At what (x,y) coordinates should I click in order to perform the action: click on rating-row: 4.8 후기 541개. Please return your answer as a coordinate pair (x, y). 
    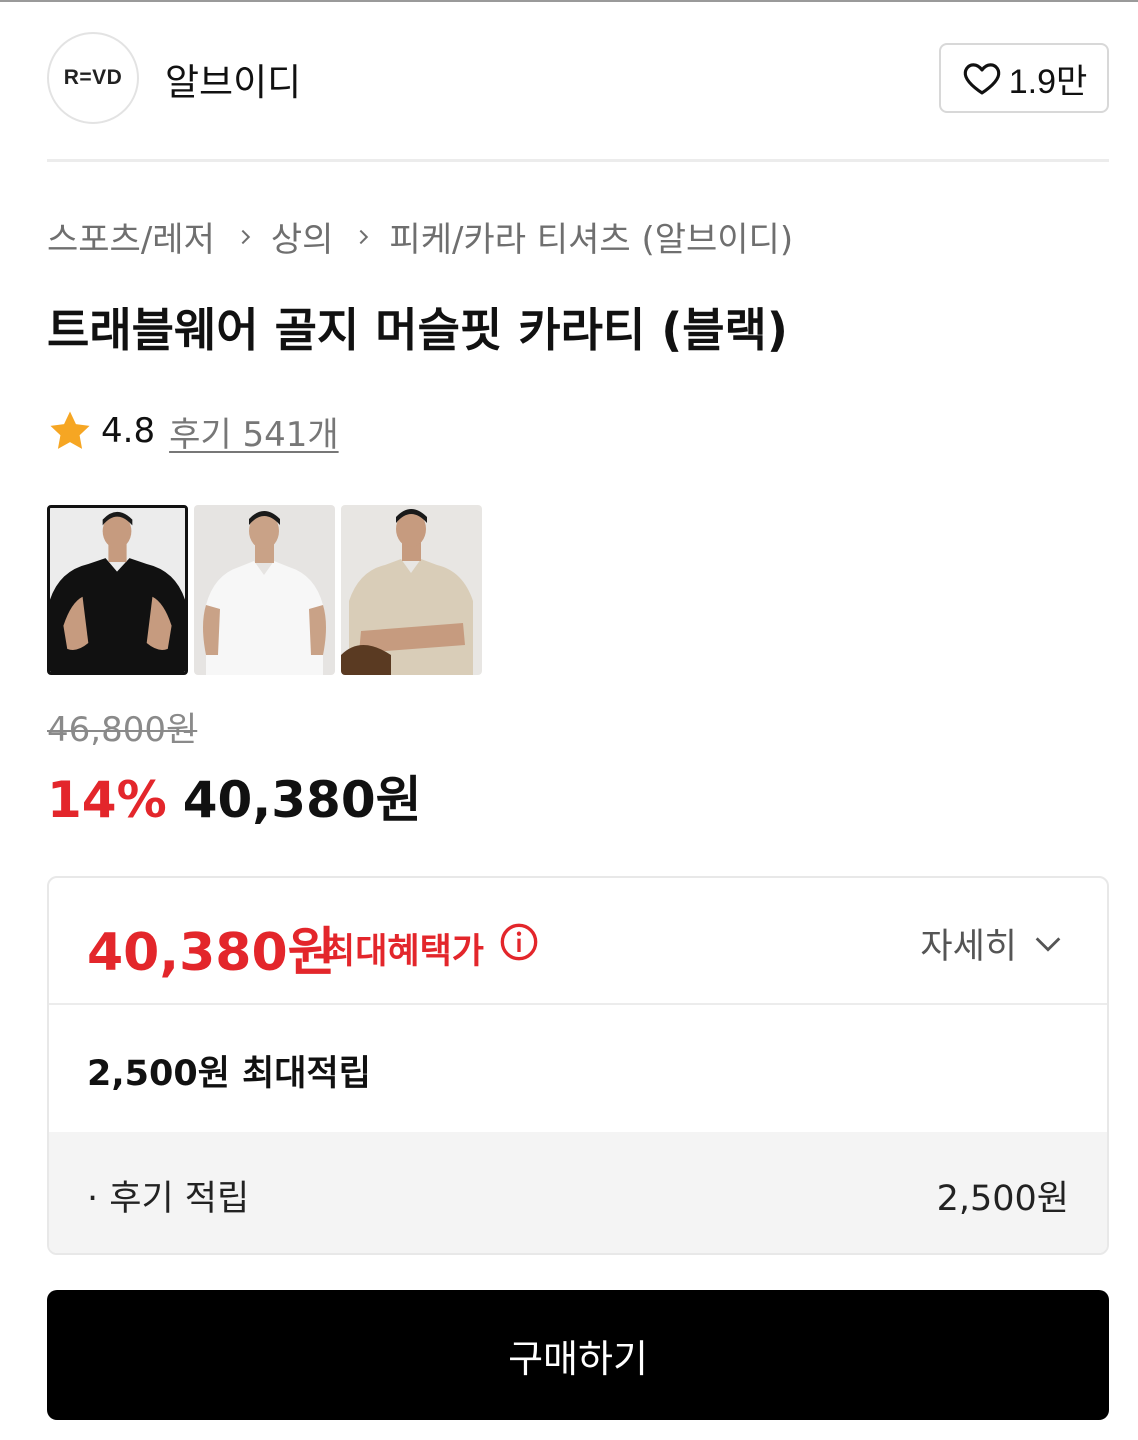
    Looking at the image, I should click on (193, 431).